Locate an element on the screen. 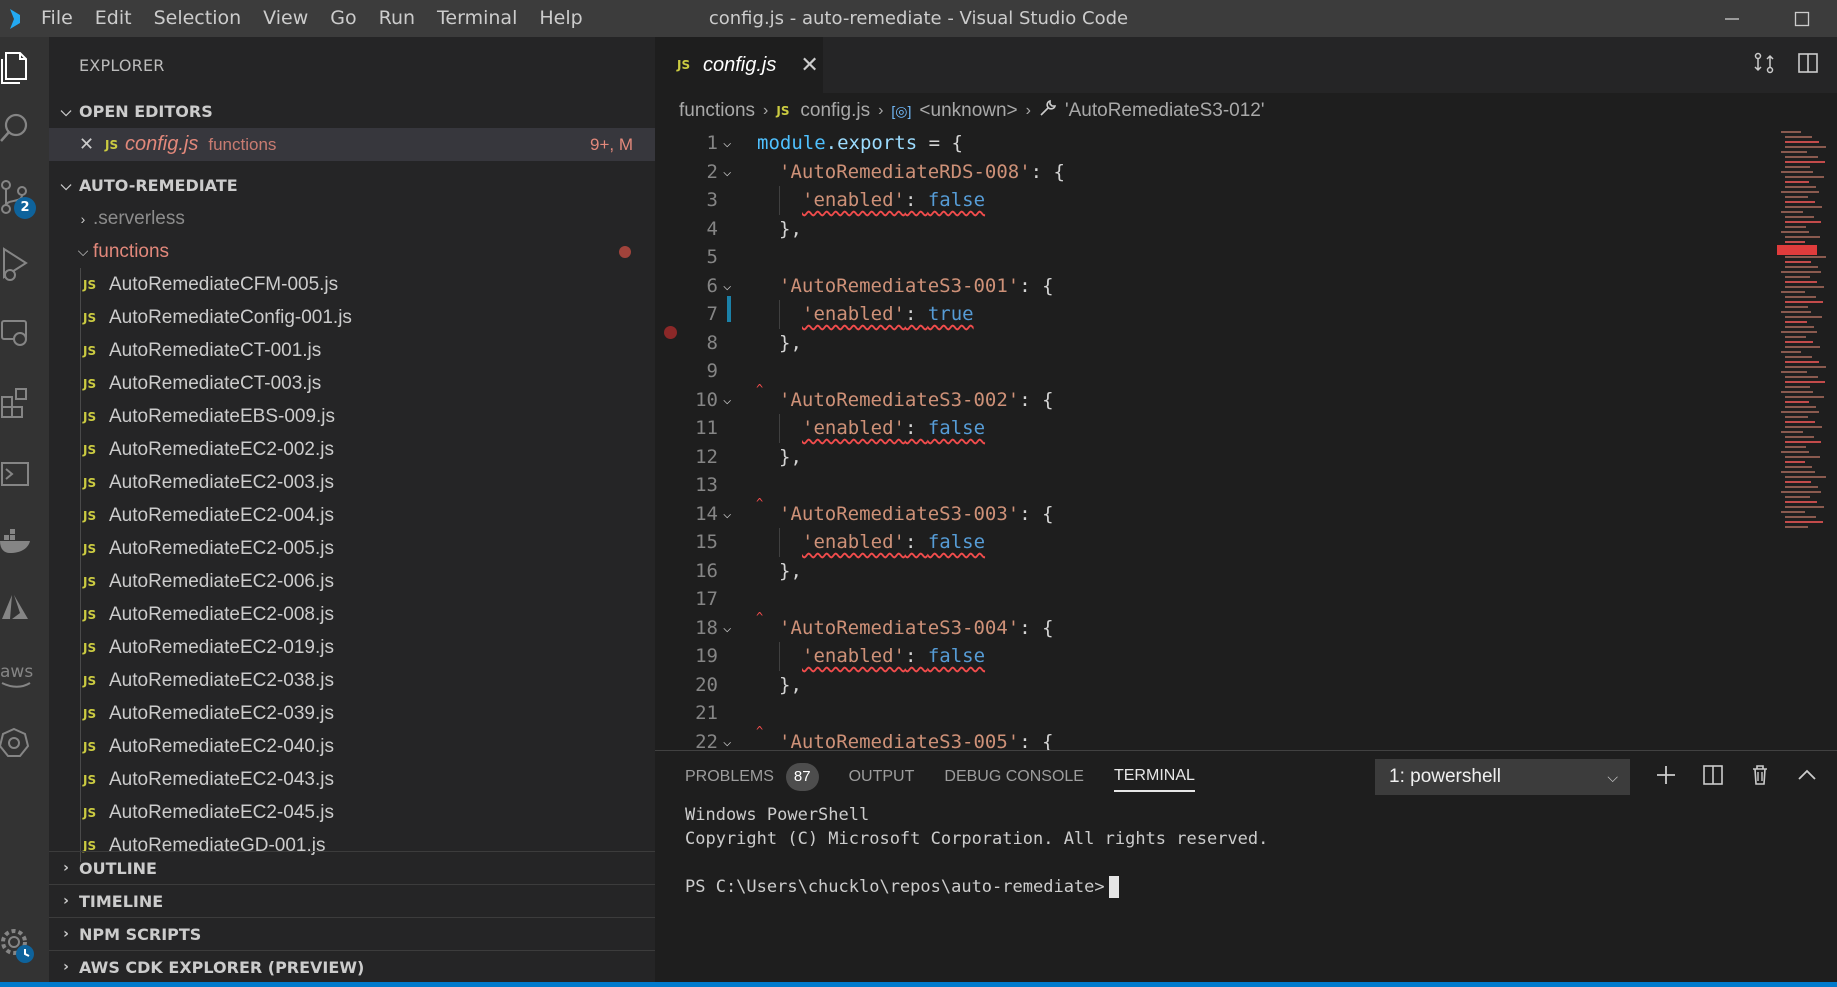  file-item: JS AutoRemediateEC2-045.js is located at coordinates (368, 812).